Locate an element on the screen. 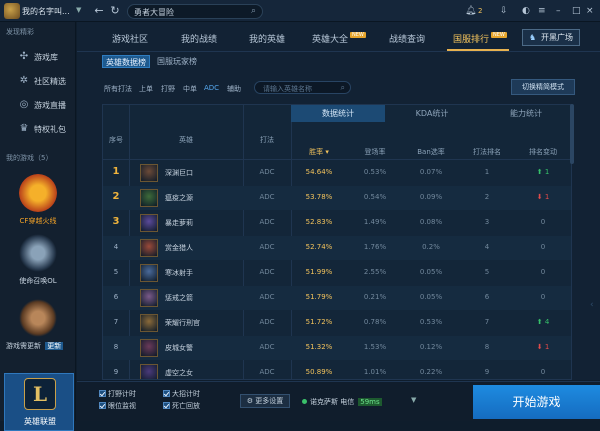  group-tab-kda: KDA统计 is located at coordinates (432, 113).